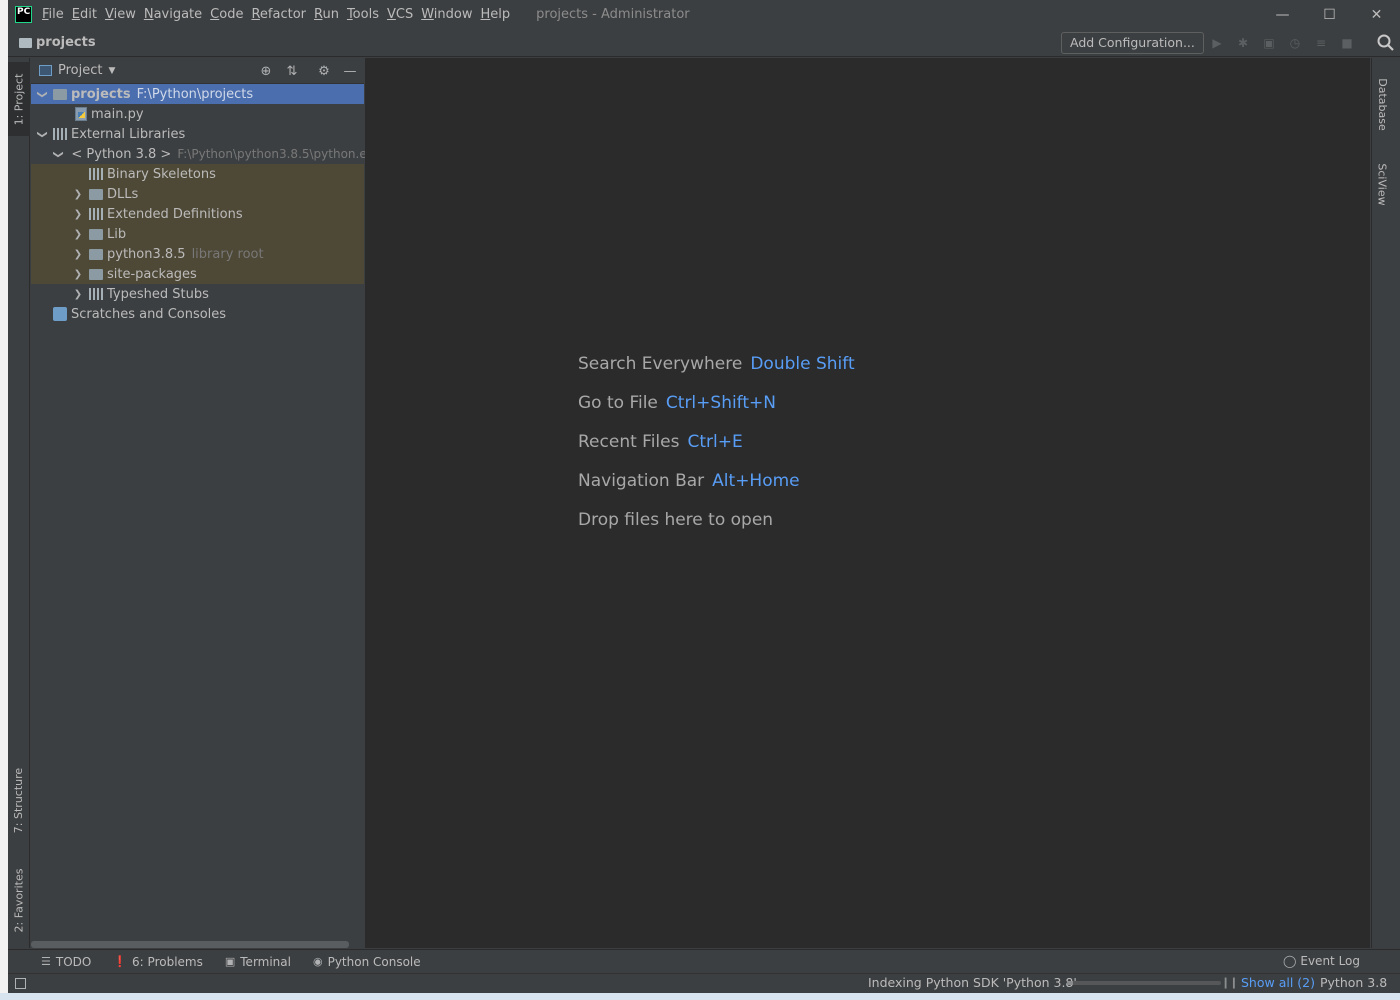 The width and height of the screenshot is (1400, 1000). Describe the element at coordinates (716, 490) in the screenshot. I see `hint-navigation-bar: Navigation Bar Alt+Home` at that location.